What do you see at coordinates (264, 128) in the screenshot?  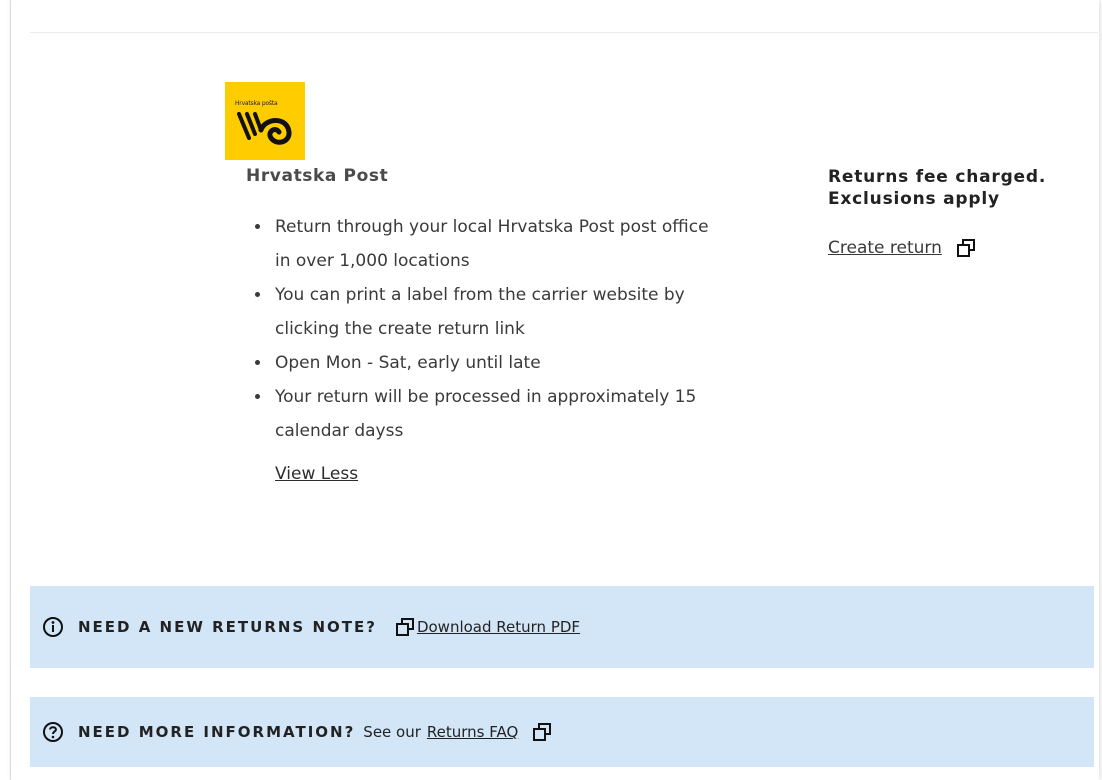 I see `post-horn-icon` at bounding box center [264, 128].